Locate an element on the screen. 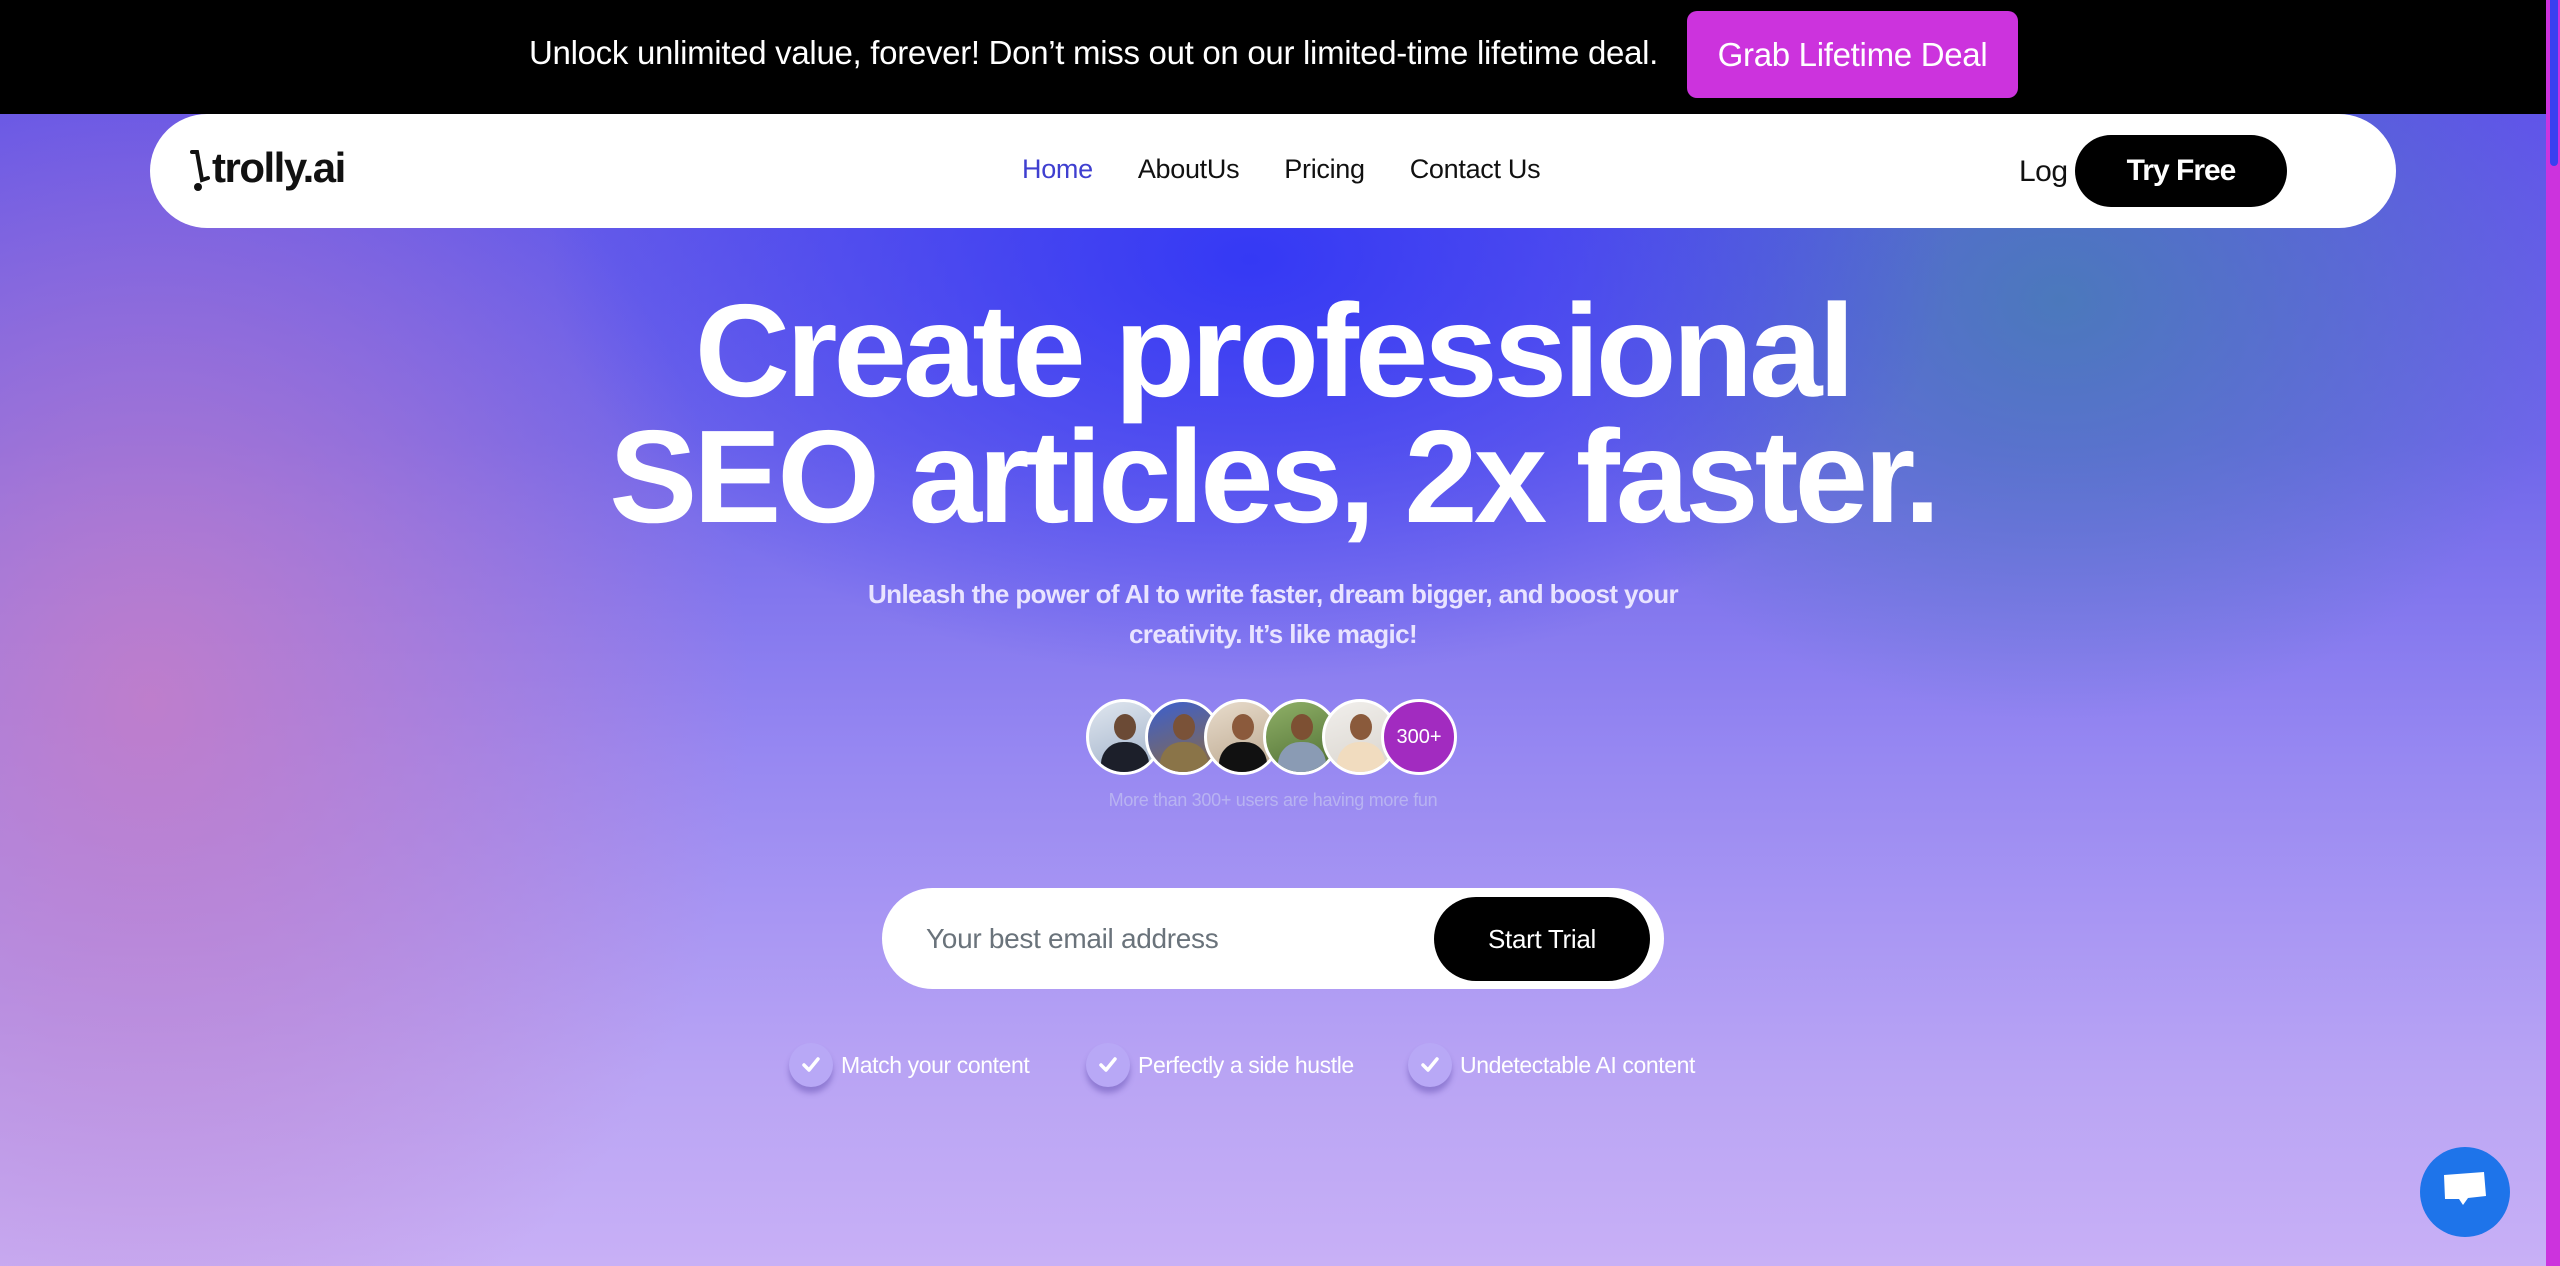 The height and width of the screenshot is (1266, 2560). users-caption: More than 300+ users are having more fun is located at coordinates (1273, 800).